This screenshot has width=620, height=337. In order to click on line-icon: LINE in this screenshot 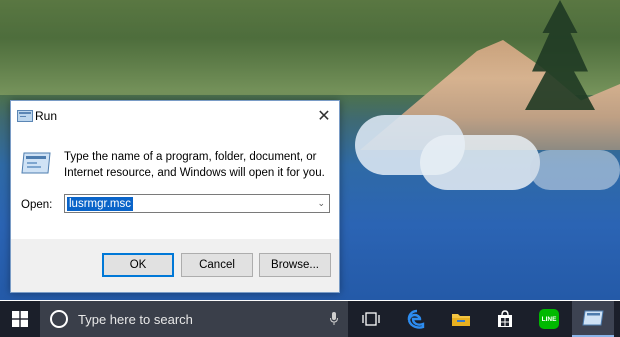, I will do `click(549, 319)`.